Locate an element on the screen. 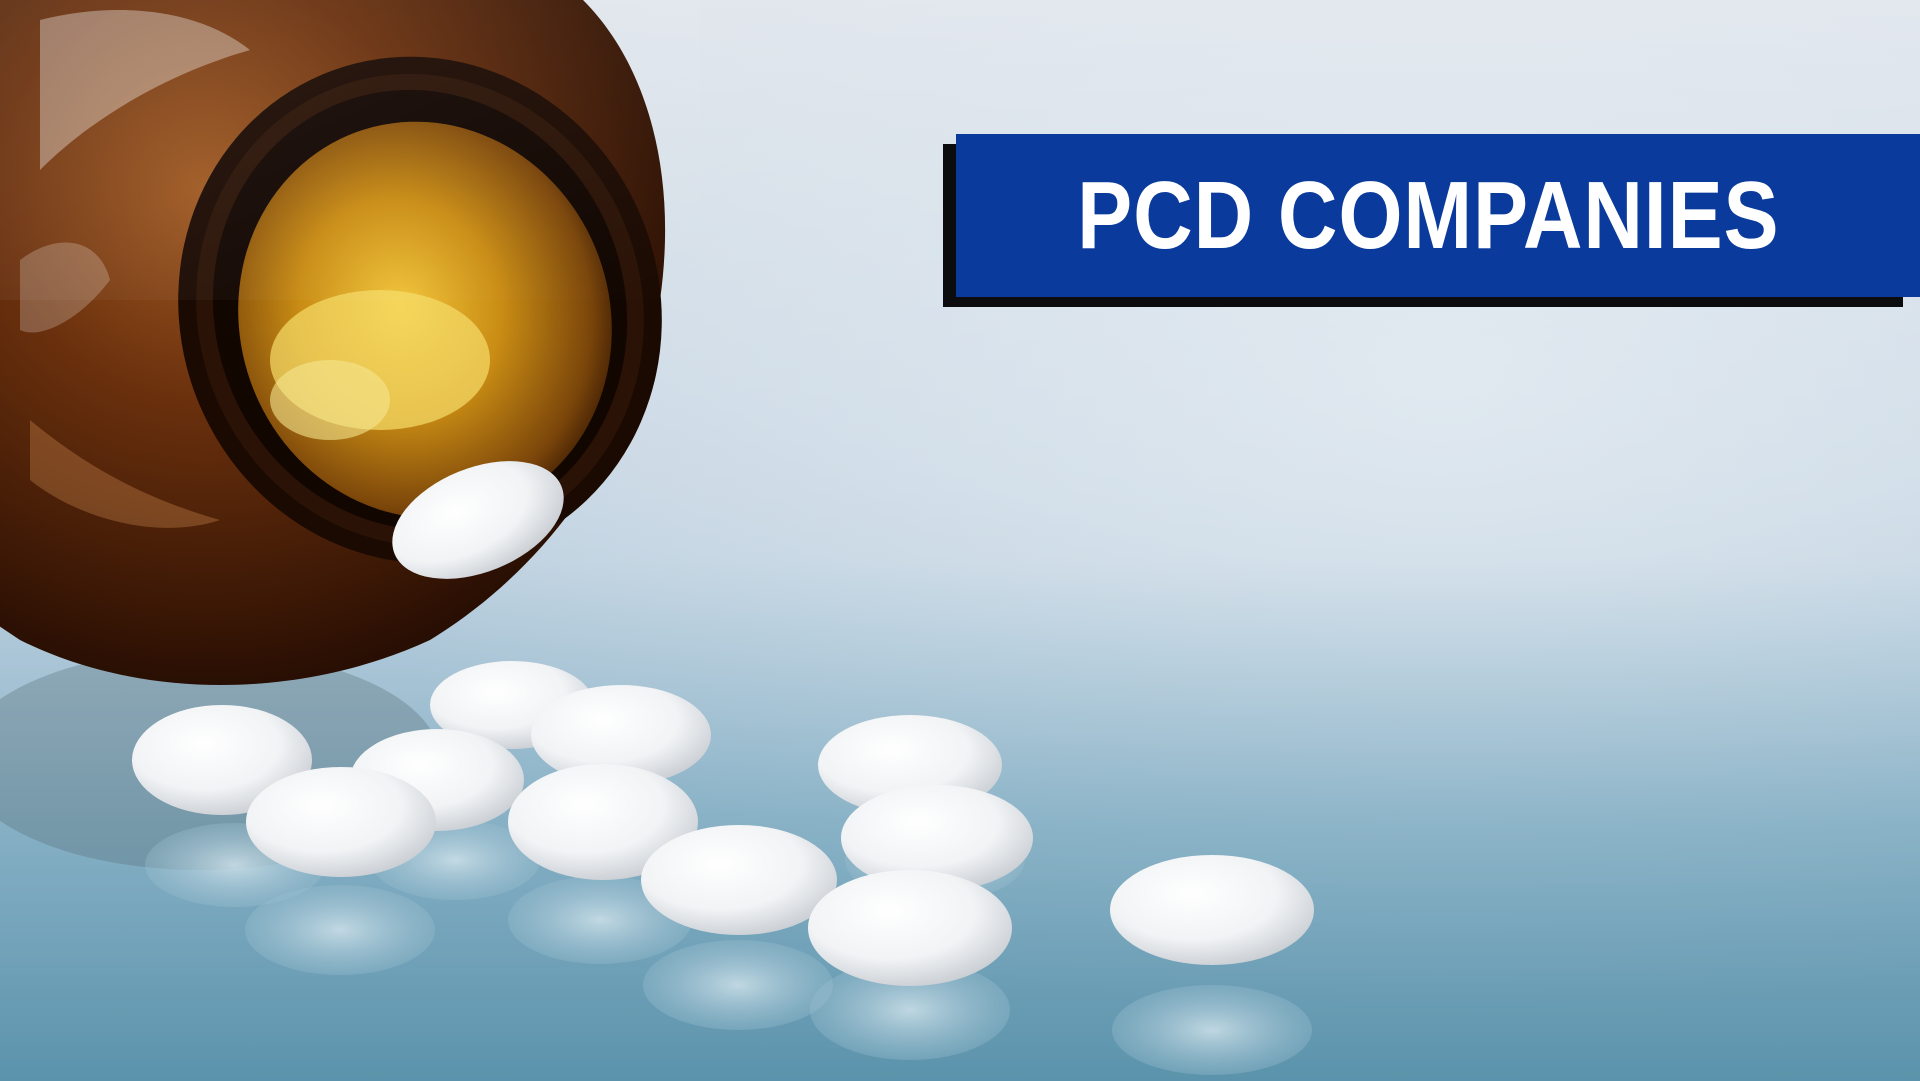 The width and height of the screenshot is (1920, 1081). banner-box: PCD COMPANIES is located at coordinates (1438, 215).